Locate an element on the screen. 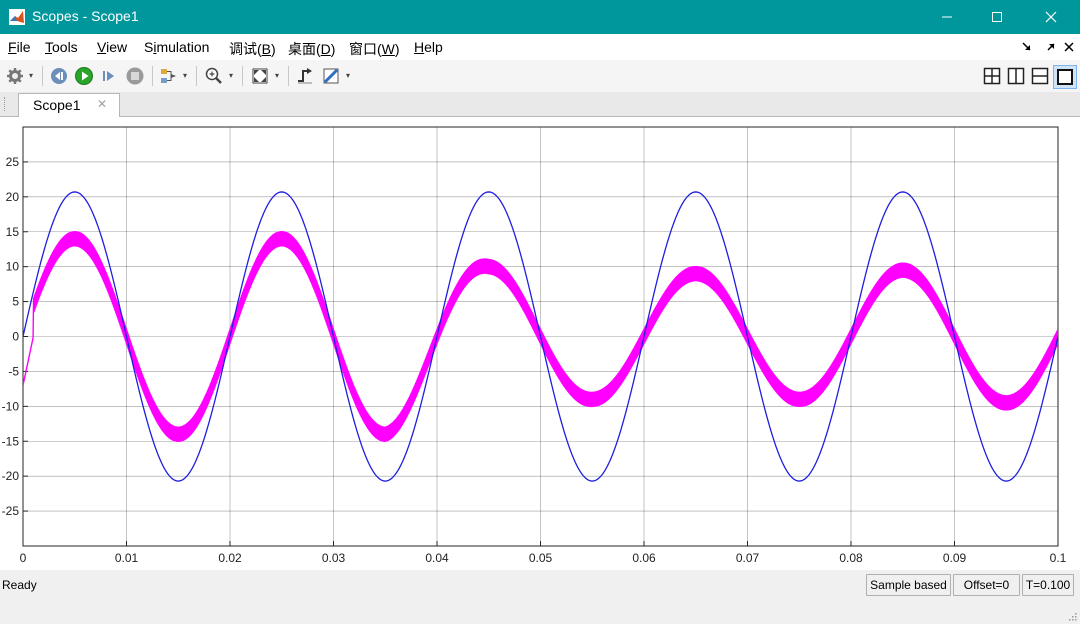 The width and height of the screenshot is (1080, 624). step-back-icon is located at coordinates (59, 76).